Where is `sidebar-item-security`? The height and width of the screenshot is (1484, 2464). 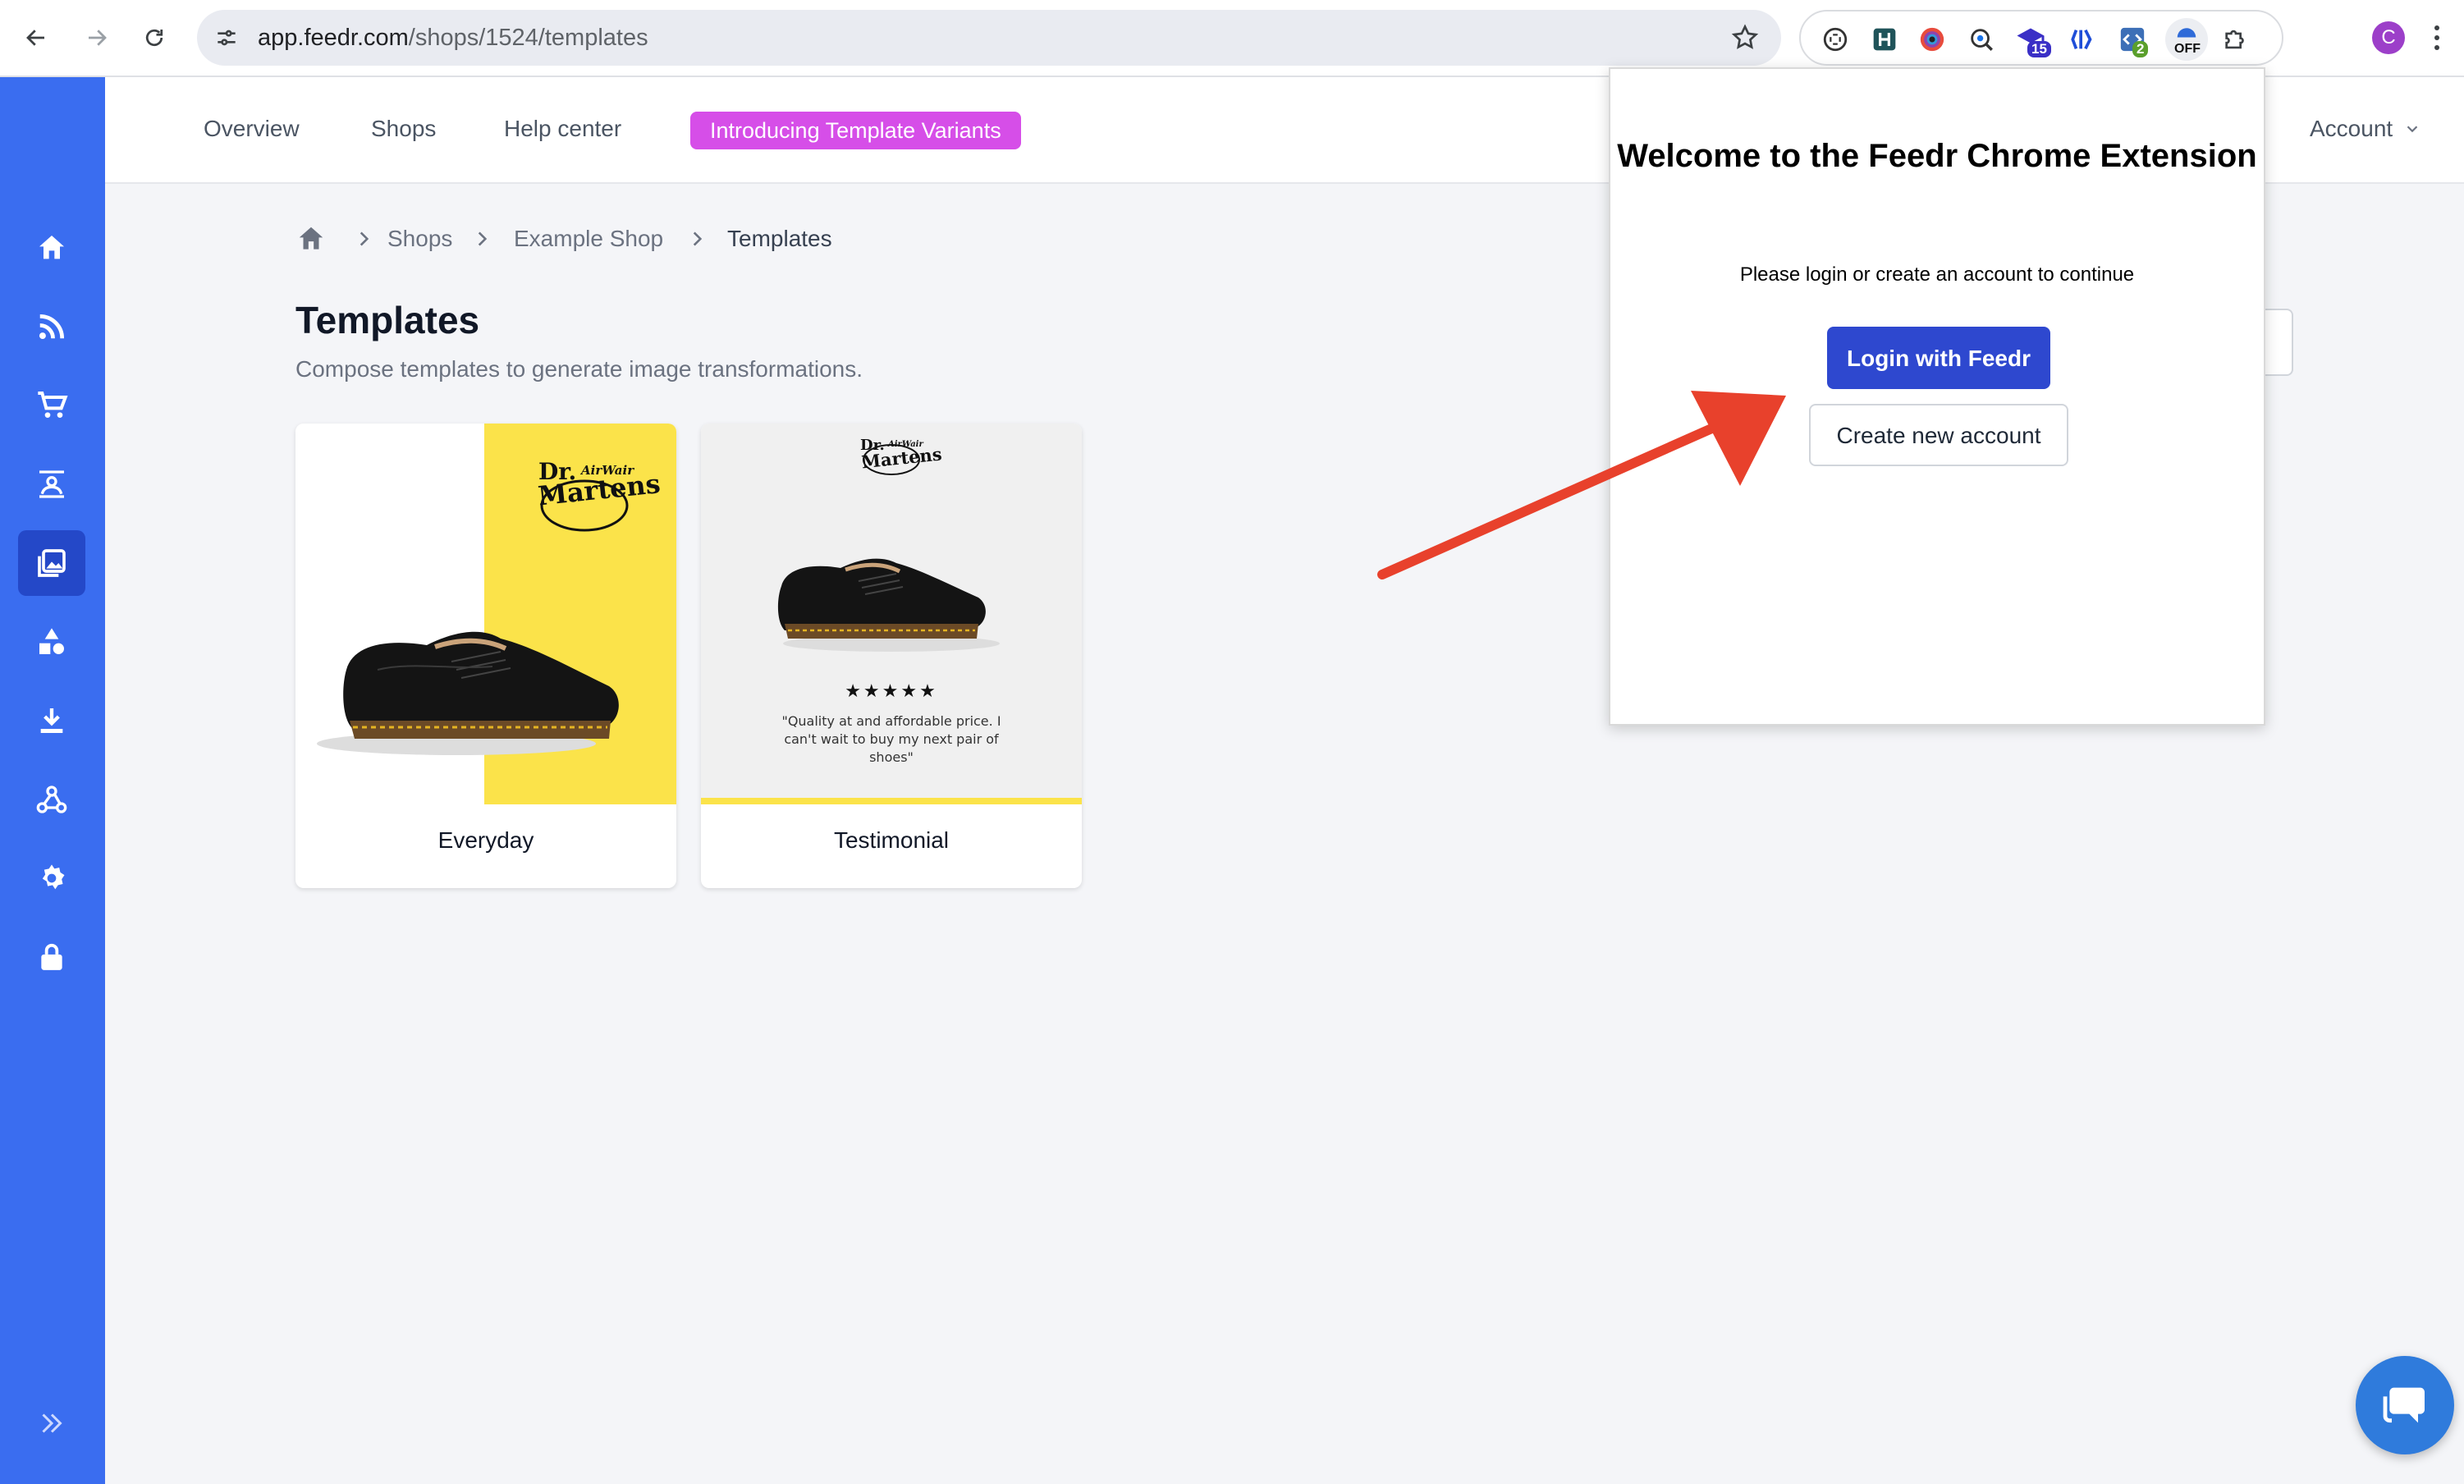 sidebar-item-security is located at coordinates (52, 957).